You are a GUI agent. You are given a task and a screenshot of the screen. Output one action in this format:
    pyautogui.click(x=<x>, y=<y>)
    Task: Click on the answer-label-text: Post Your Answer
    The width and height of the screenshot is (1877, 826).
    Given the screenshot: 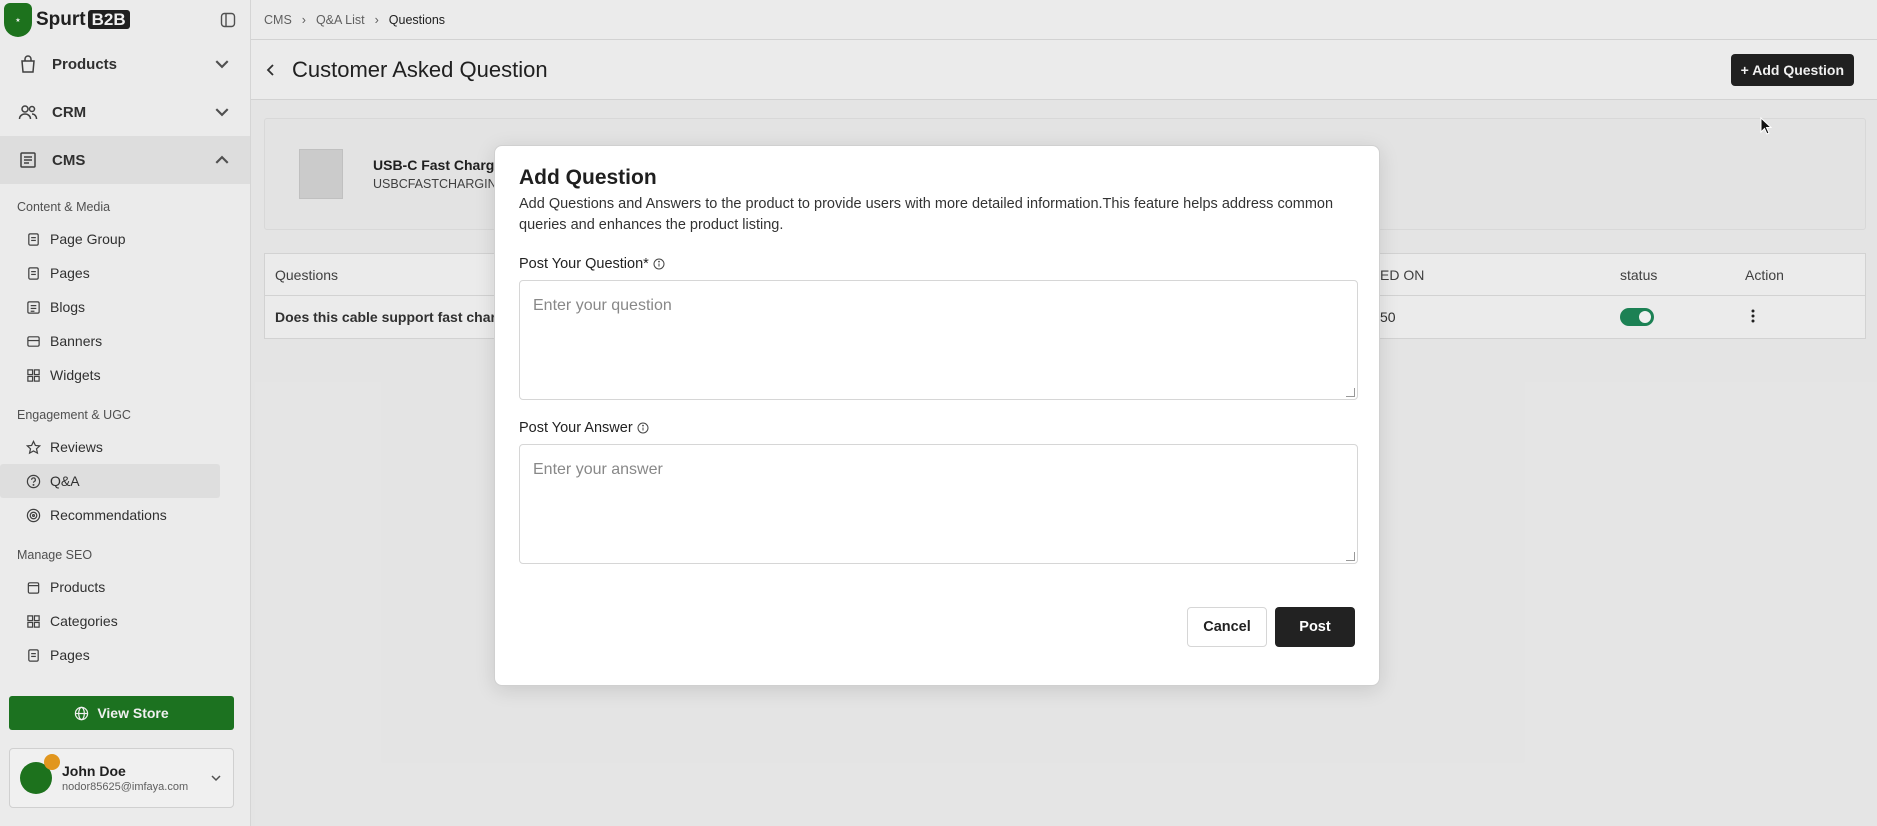 What is the action you would take?
    pyautogui.click(x=576, y=428)
    